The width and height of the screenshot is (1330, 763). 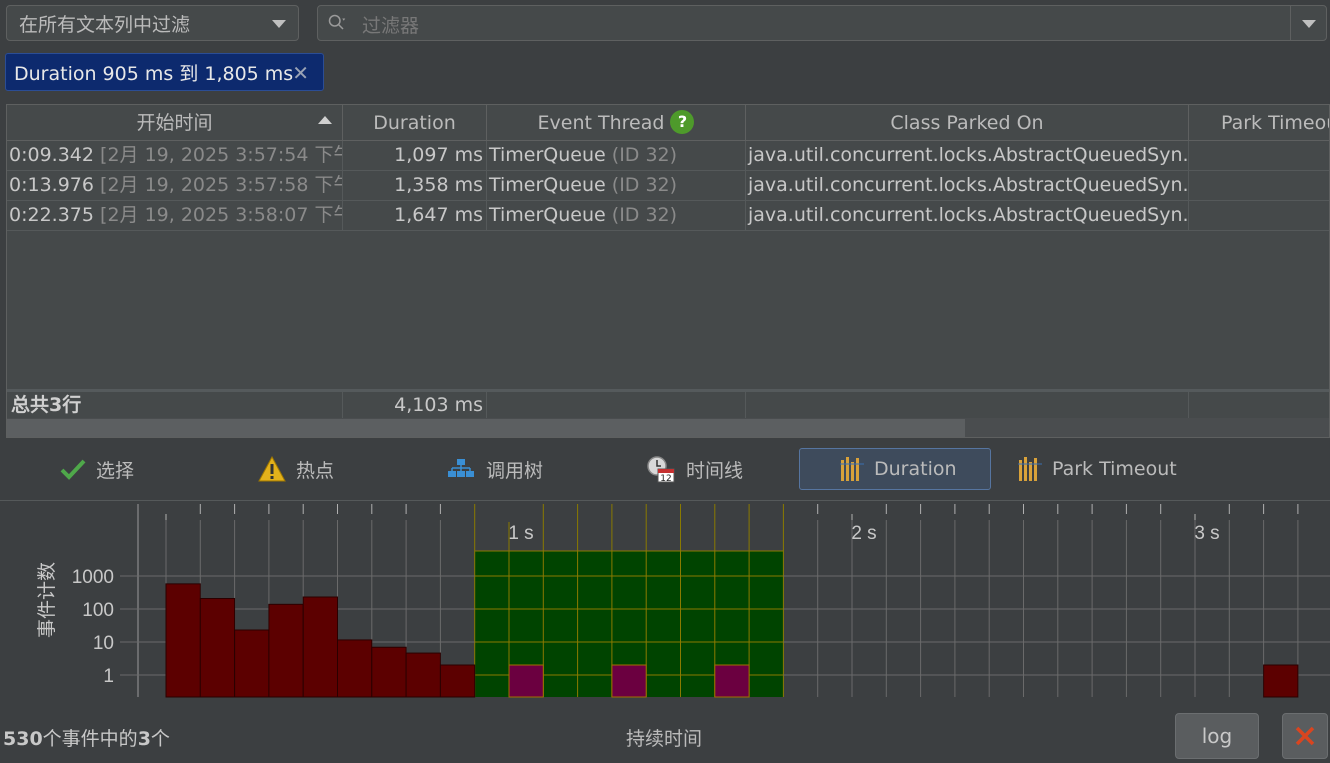 What do you see at coordinates (895, 469) in the screenshot?
I see `tab-duration: Duration` at bounding box center [895, 469].